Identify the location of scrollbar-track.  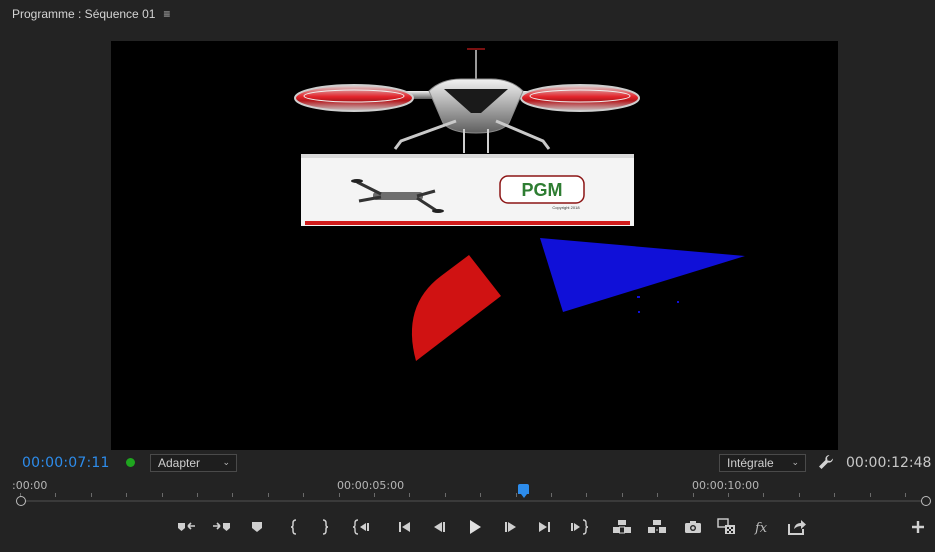
(473, 501).